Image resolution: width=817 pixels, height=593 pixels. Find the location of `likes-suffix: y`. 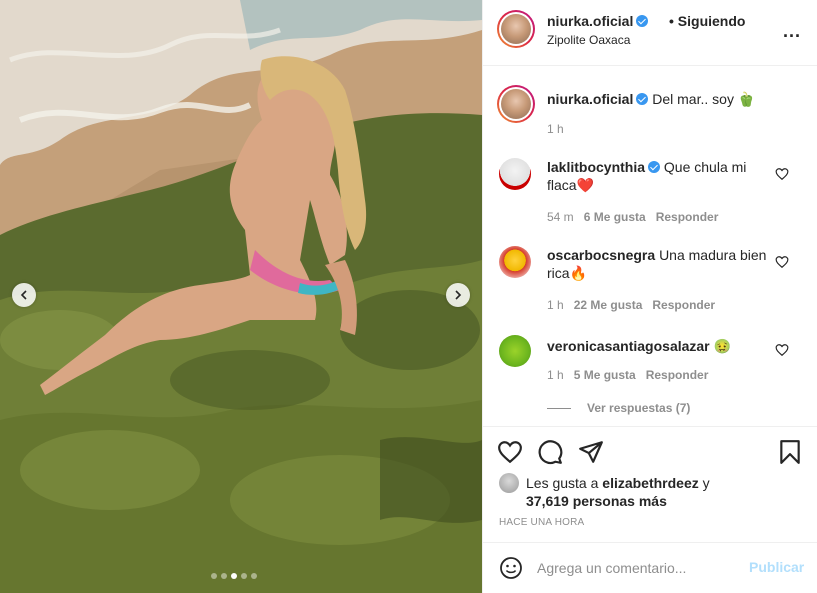

likes-suffix: y is located at coordinates (706, 483).